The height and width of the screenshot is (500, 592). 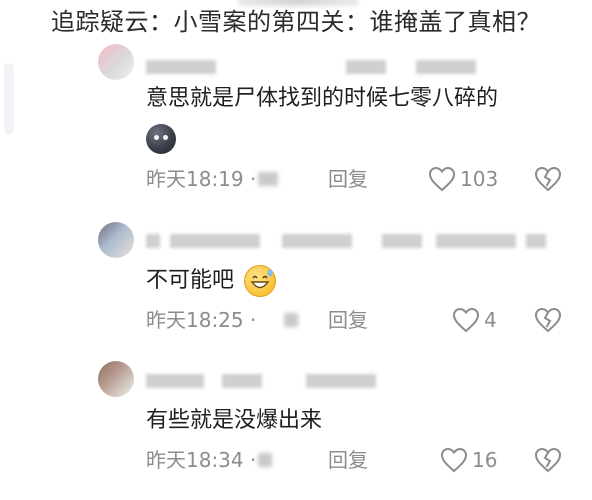 I want to click on like-button: 103, so click(x=463, y=179).